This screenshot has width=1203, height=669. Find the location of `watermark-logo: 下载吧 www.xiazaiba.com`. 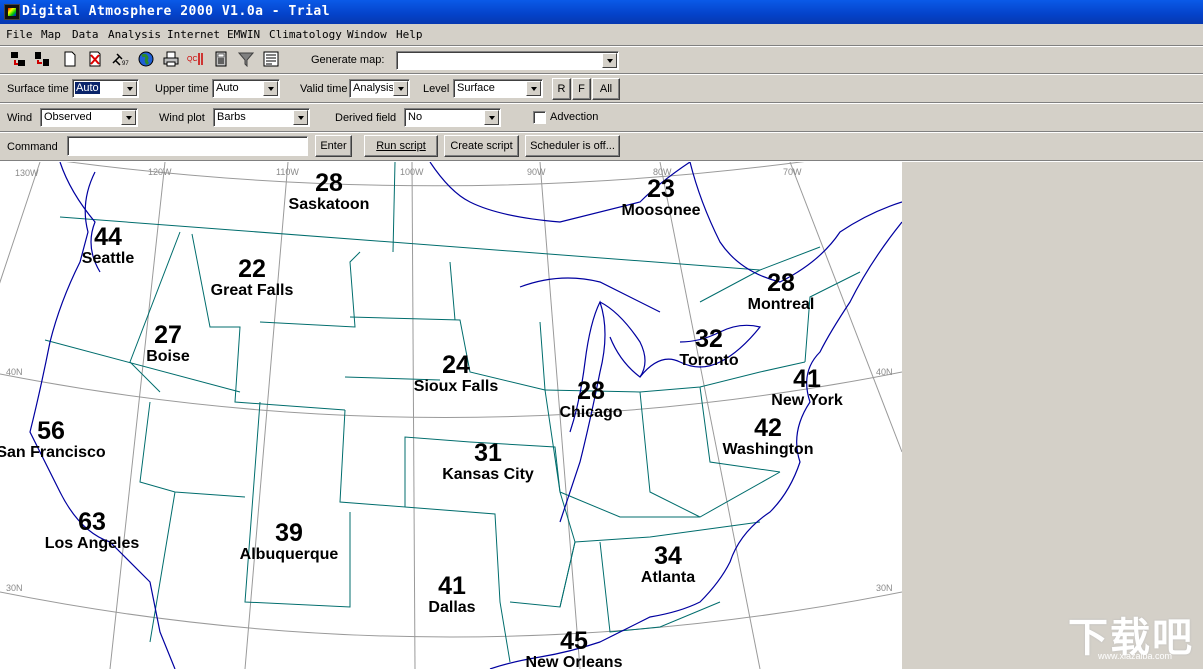

watermark-logo: 下载吧 www.xiazaiba.com is located at coordinates (1131, 638).